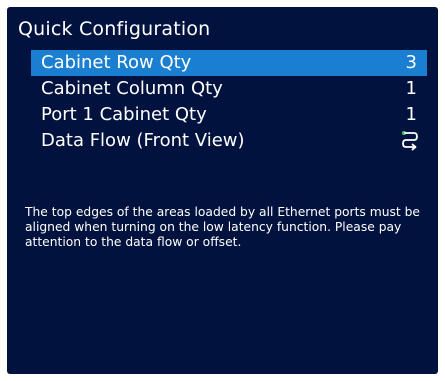  What do you see at coordinates (132, 88) in the screenshot?
I see `menu-item-label: Cabinet Column Qty` at bounding box center [132, 88].